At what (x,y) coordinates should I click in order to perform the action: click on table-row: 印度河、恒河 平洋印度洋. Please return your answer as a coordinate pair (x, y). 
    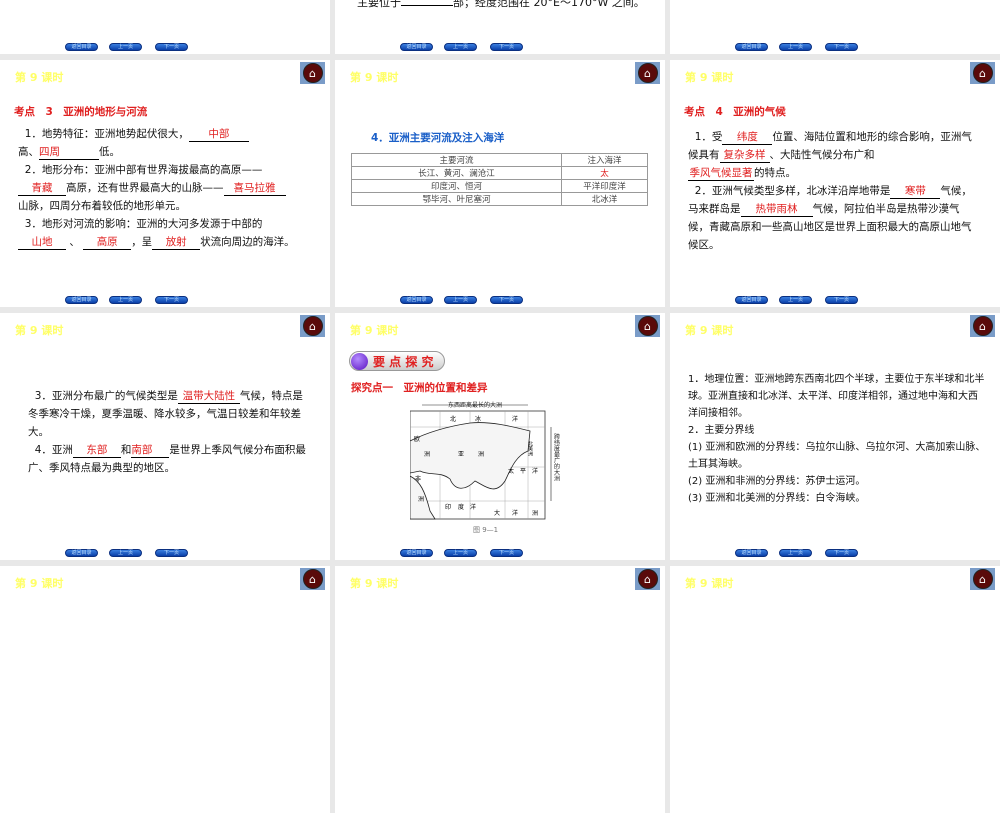
    Looking at the image, I should click on (499, 186).